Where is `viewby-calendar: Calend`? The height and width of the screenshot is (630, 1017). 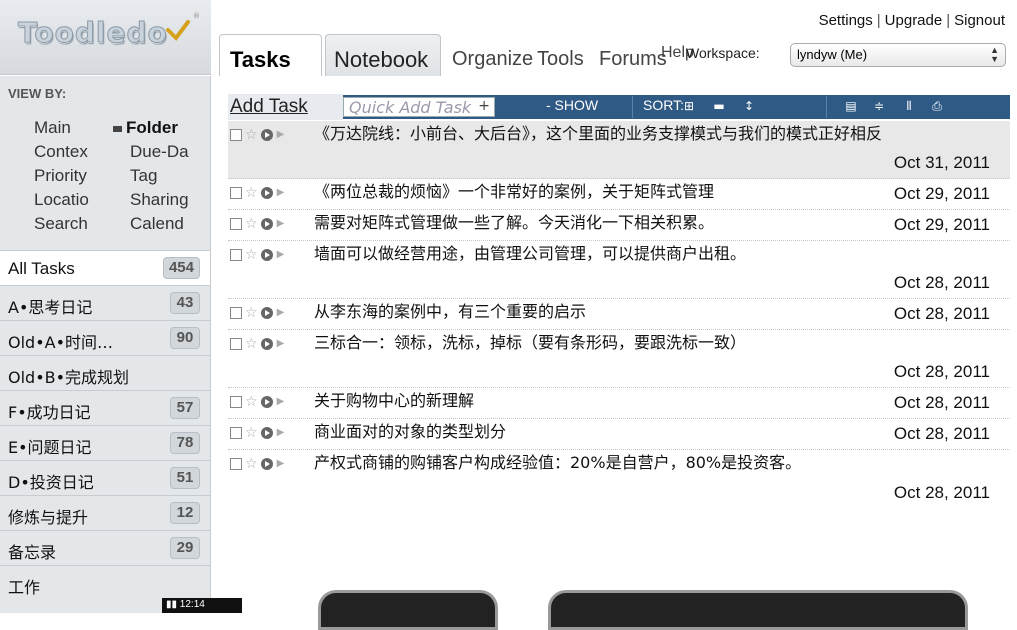 viewby-calendar: Calend is located at coordinates (166, 224).